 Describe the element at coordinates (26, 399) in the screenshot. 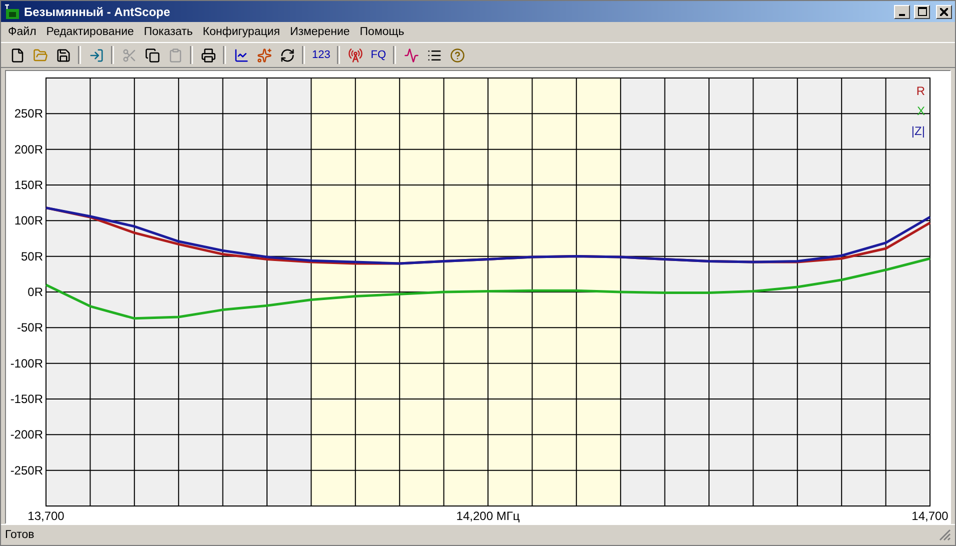

I see `y-tick-label: -150R` at that location.